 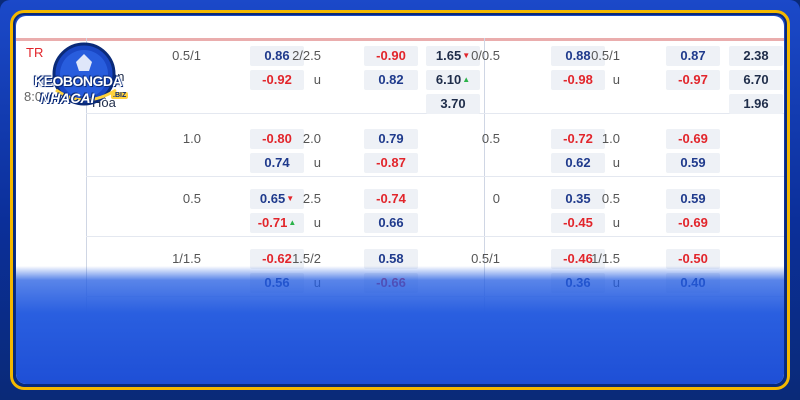 I want to click on over-odds-value: 0.87, so click(x=693, y=55).